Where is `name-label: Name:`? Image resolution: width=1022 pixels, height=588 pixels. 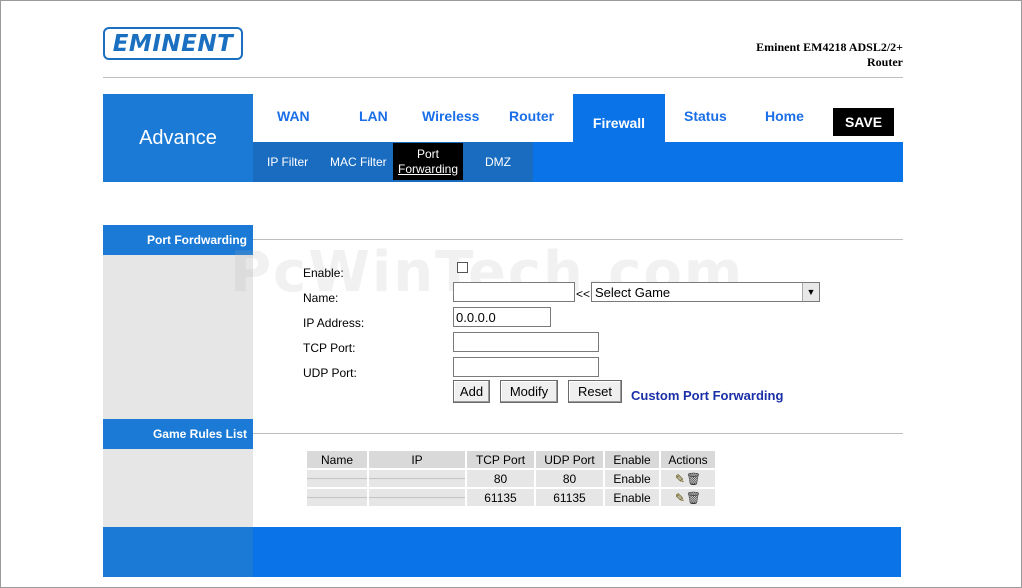
name-label: Name: is located at coordinates (321, 298).